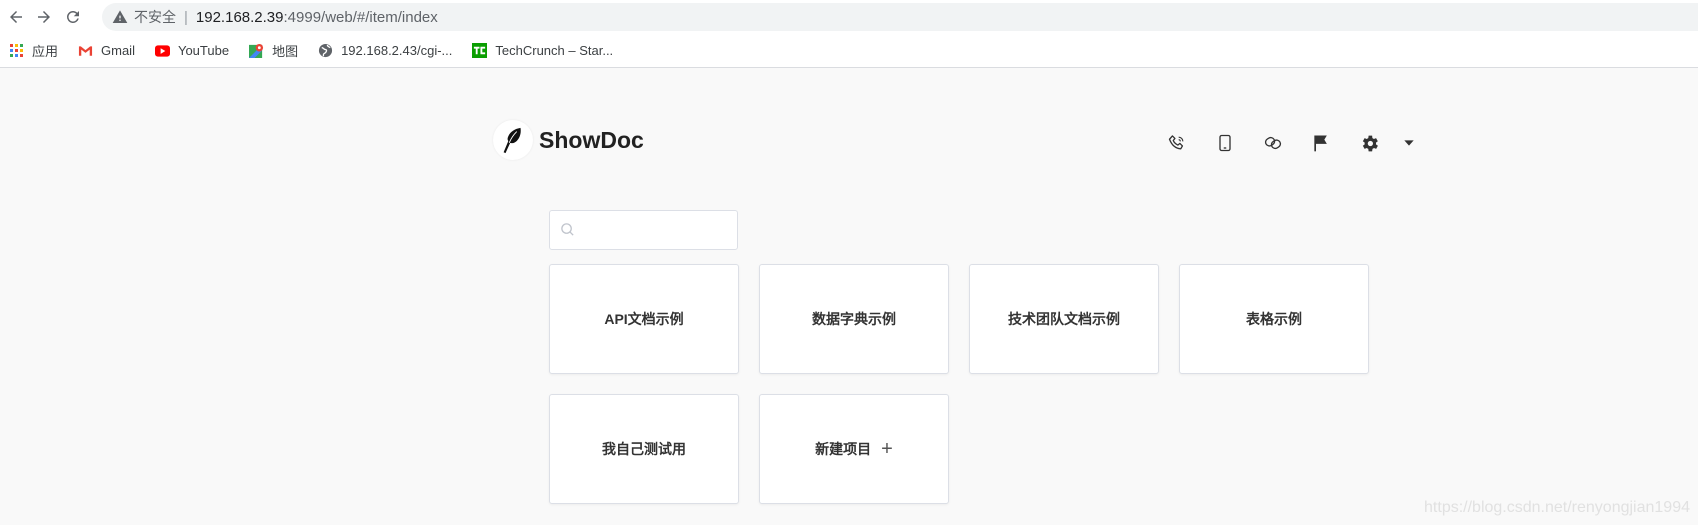 This screenshot has height=525, width=1698. Describe the element at coordinates (256, 50) in the screenshot. I see `maps-icon` at that location.